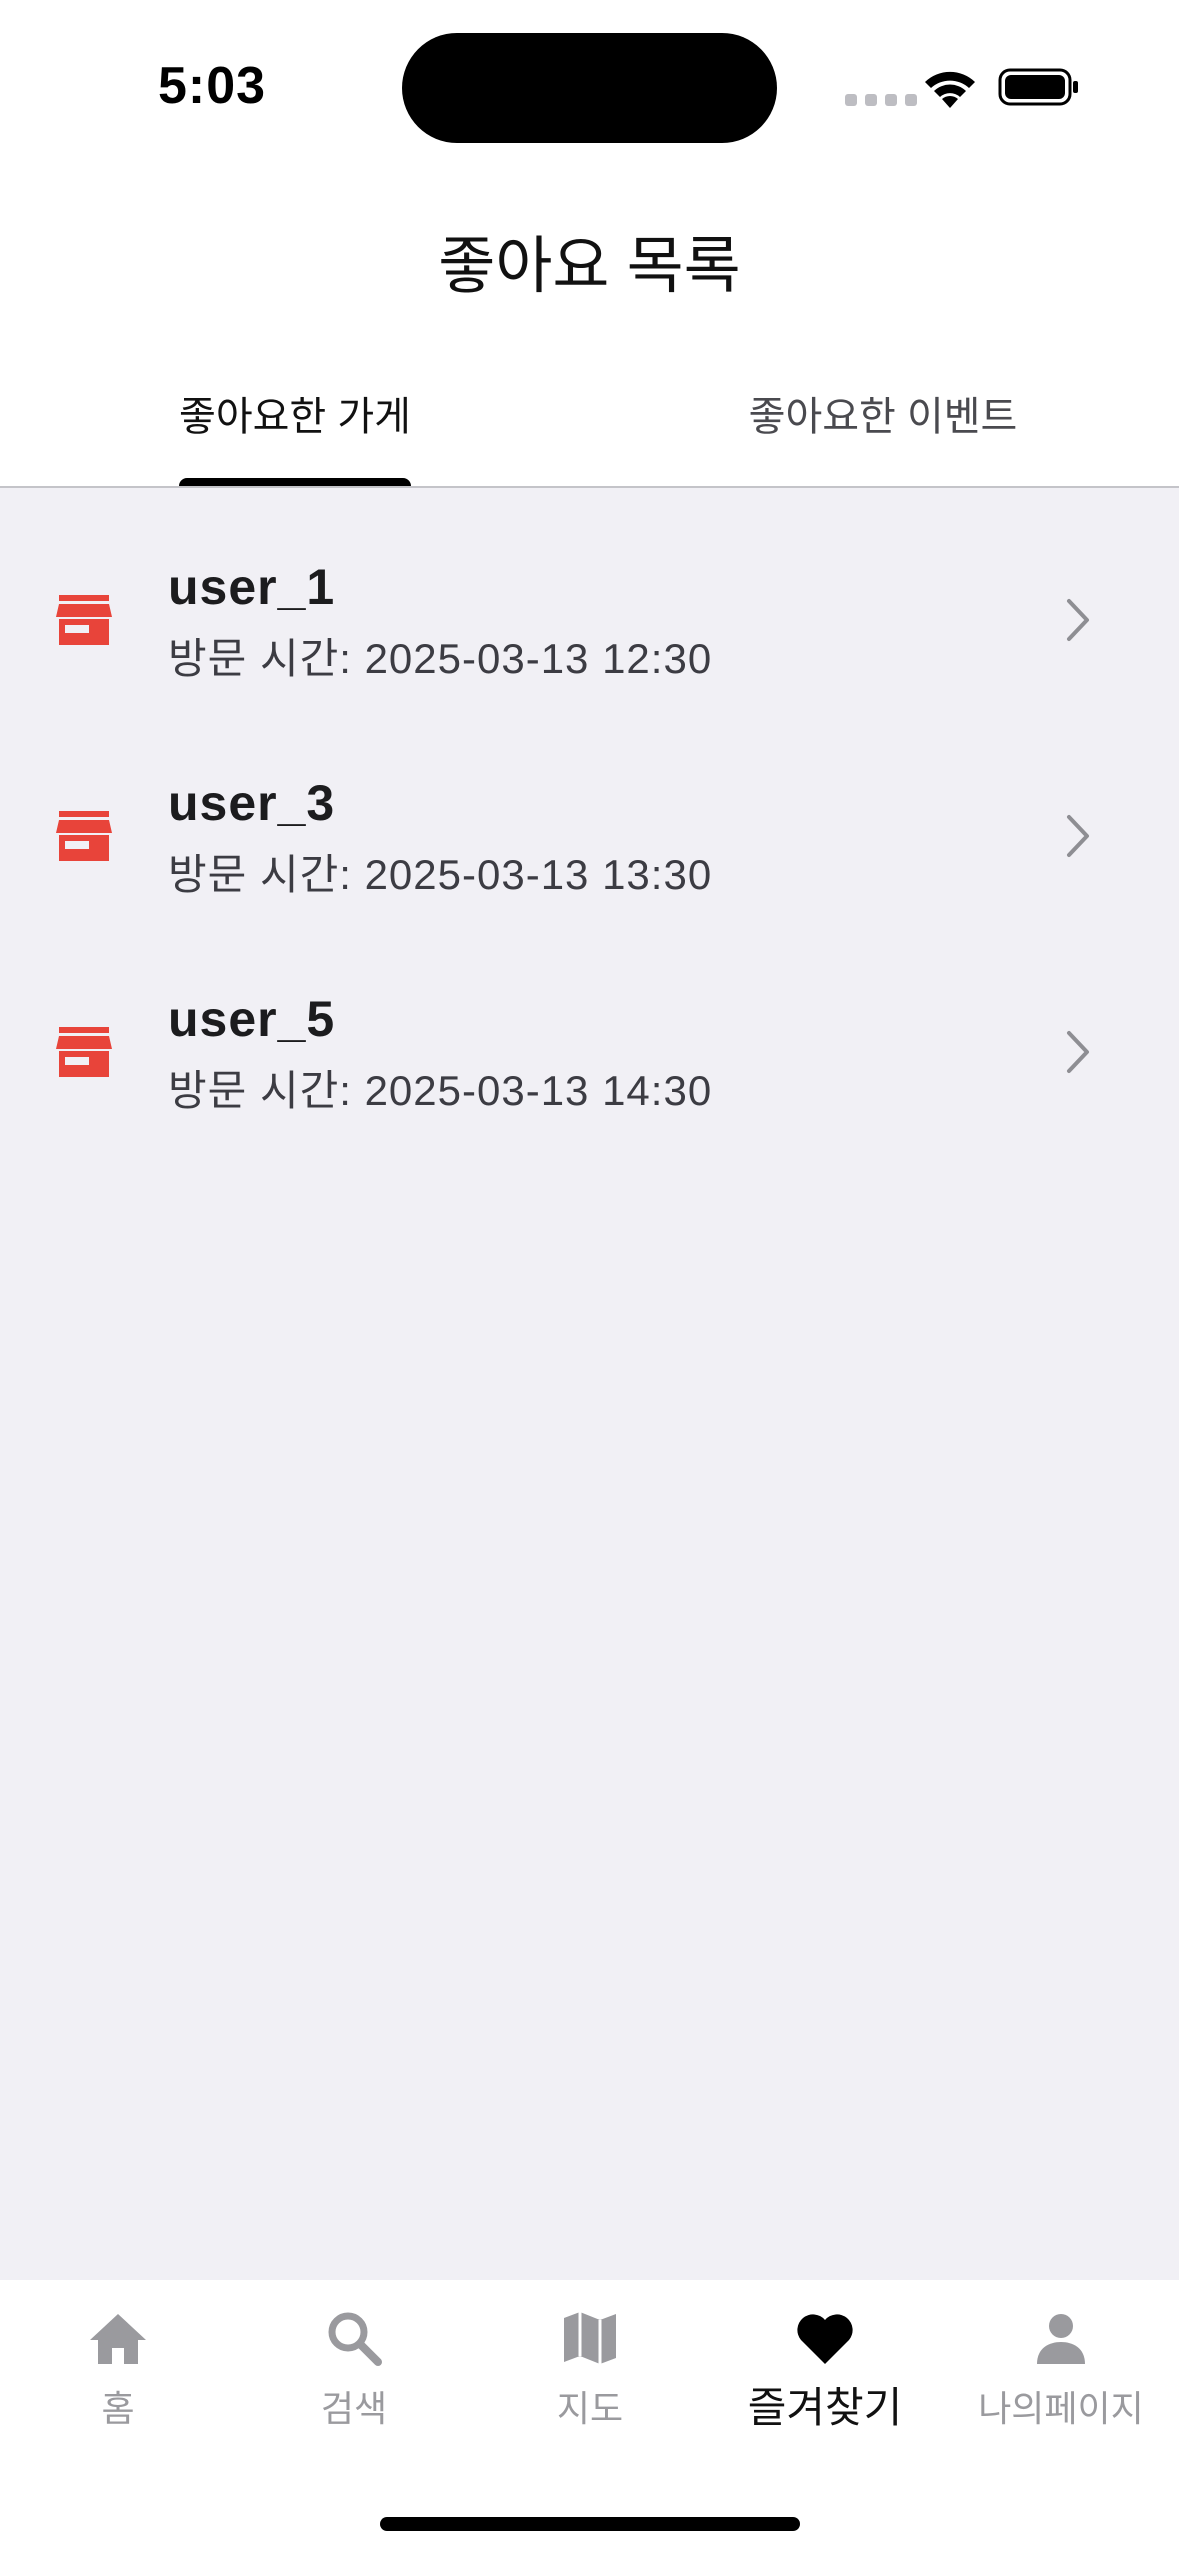 This screenshot has height=2556, width=1179. I want to click on tabbar-item-search: 검색, so click(354, 2354).